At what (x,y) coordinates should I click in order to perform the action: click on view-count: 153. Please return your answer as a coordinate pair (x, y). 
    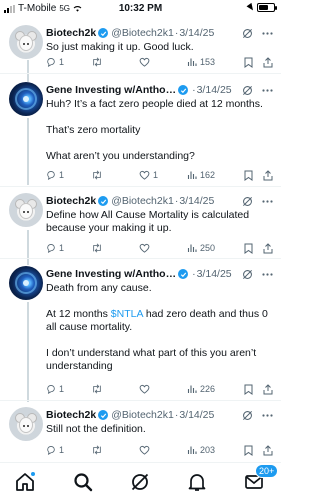
    Looking at the image, I should click on (208, 62).